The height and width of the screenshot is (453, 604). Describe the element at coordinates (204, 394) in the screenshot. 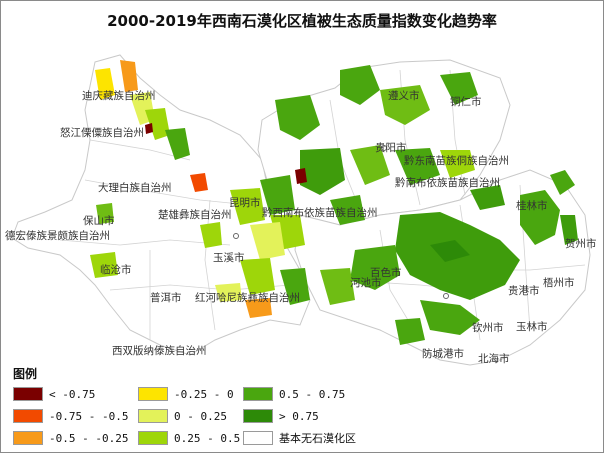

I see `legend-label: -0.25 - 0` at that location.